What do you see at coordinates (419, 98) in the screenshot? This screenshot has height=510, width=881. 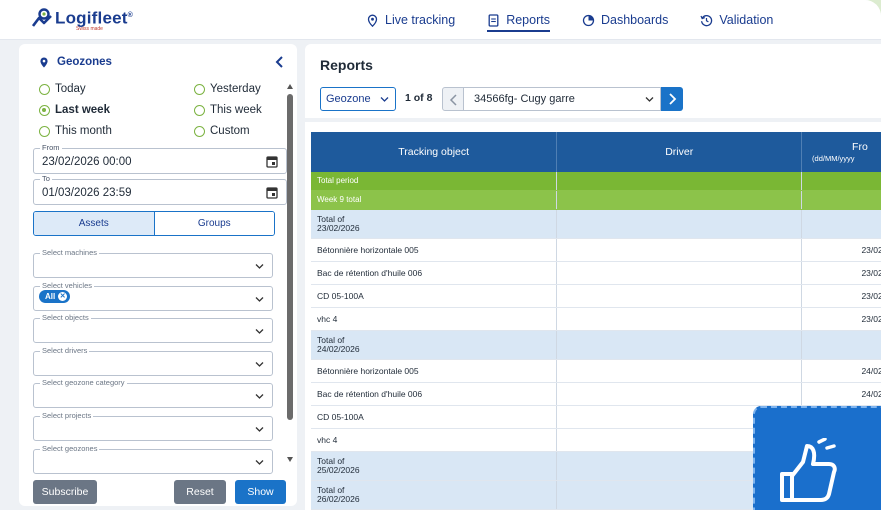 I see `pager-count: 1 of 8` at bounding box center [419, 98].